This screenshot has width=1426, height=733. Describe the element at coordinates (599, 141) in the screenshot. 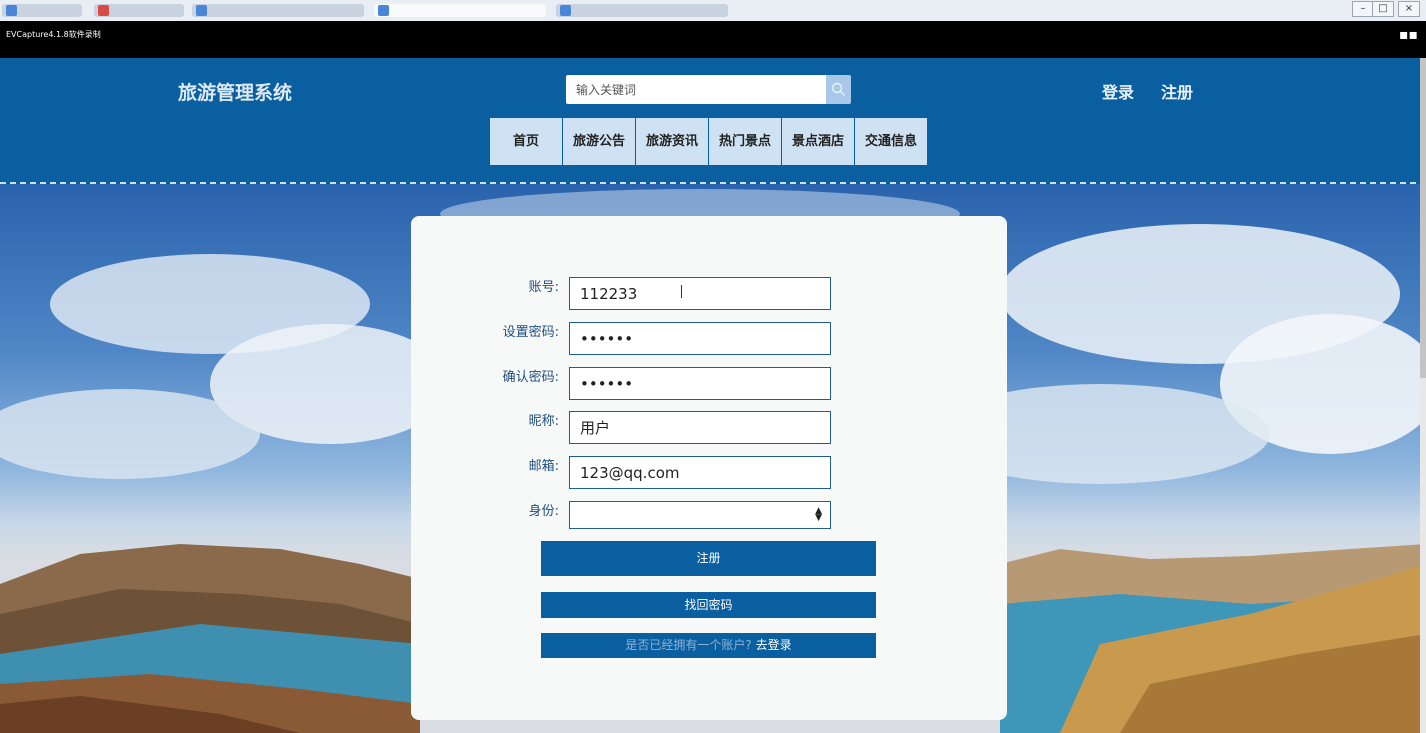

I see `nav-item-announcements: 旅游公告` at that location.